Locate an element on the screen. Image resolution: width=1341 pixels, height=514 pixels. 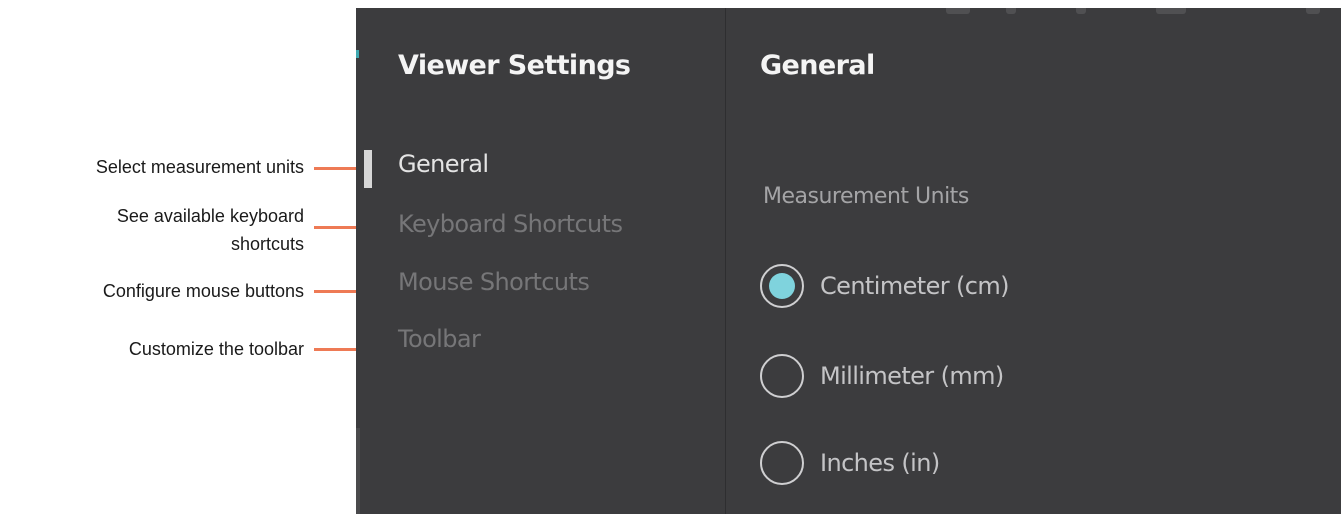
edge-shadow is located at coordinates (358, 471).